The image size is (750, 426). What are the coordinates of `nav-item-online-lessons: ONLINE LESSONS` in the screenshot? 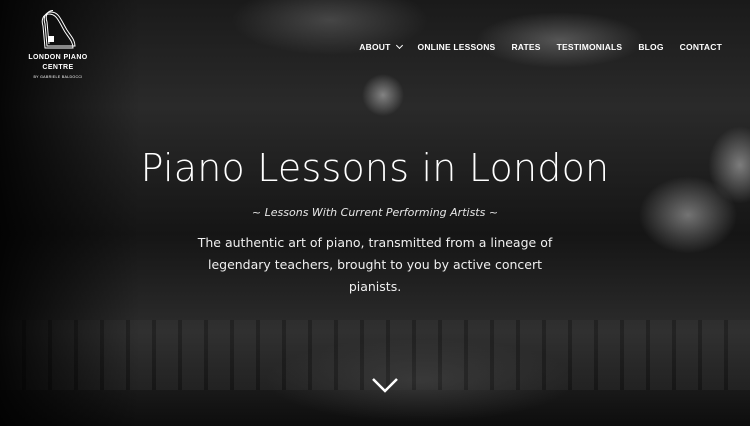 It's located at (457, 47).